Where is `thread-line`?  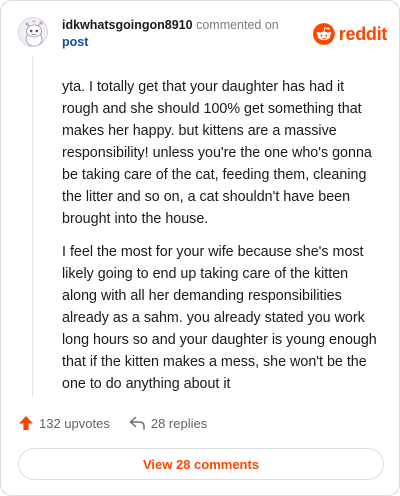 thread-line is located at coordinates (32, 227).